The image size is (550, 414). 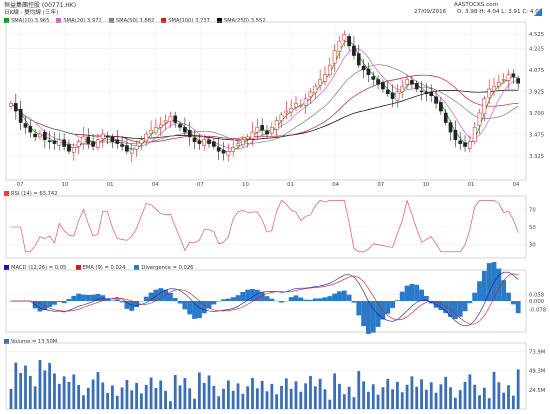 I want to click on macd-y-tick-label: -0.078, so click(x=538, y=311).